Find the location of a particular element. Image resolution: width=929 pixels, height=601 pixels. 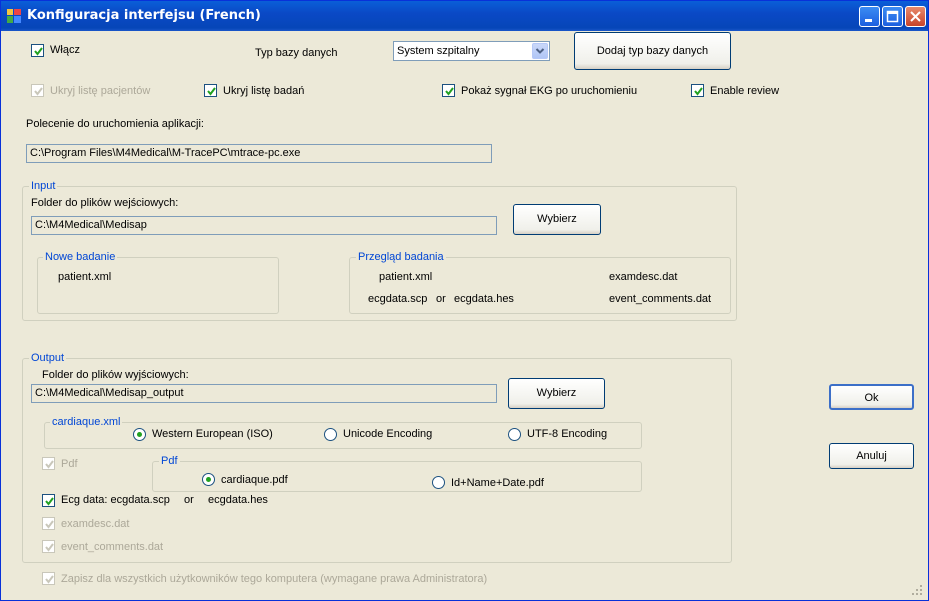

enable-label: Włącz is located at coordinates (65, 50).